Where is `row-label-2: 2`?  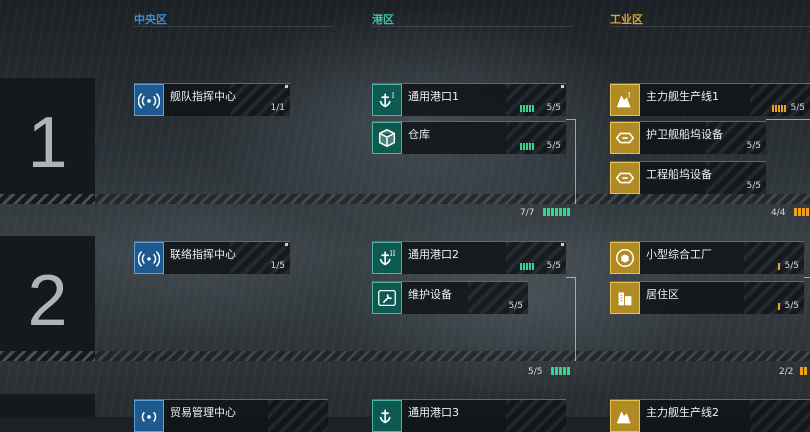 row-label-2: 2 is located at coordinates (47, 298).